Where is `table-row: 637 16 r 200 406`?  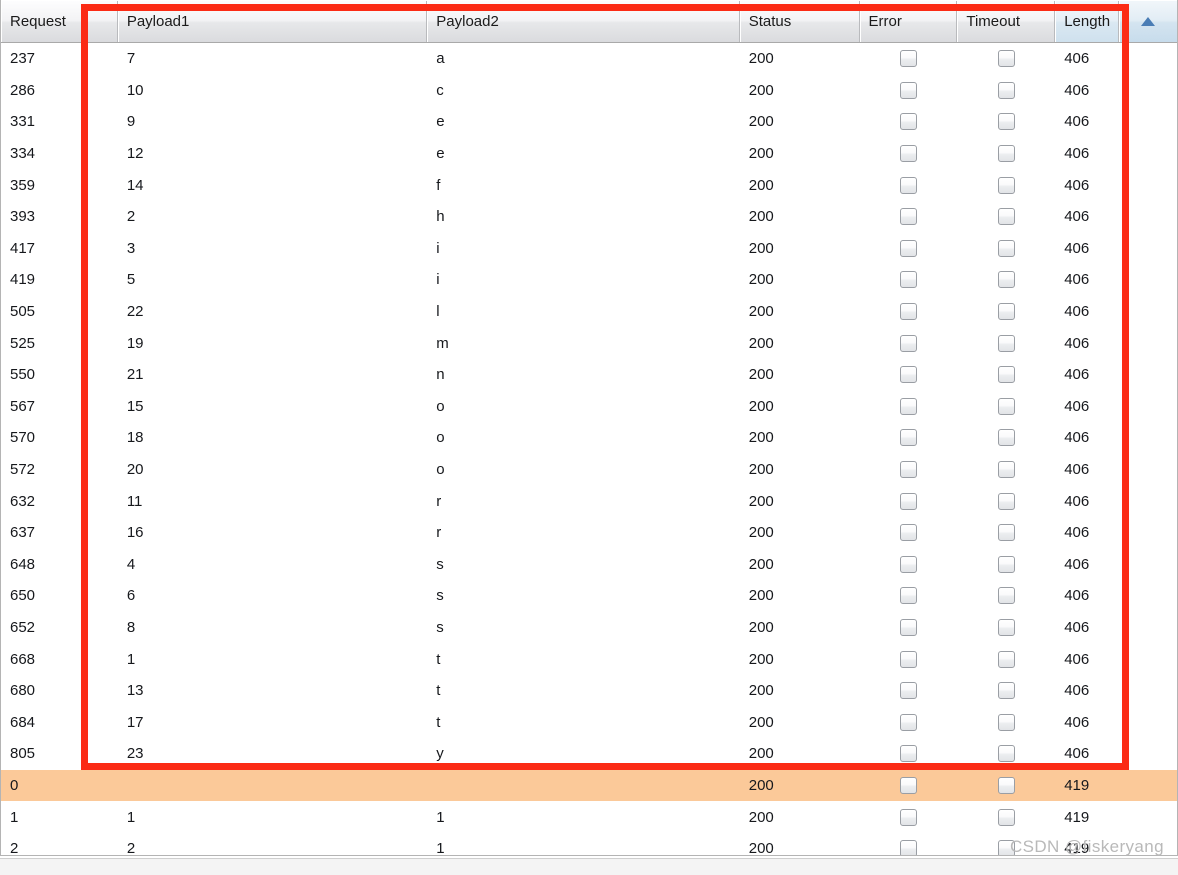
table-row: 637 16 r 200 406 is located at coordinates (589, 532).